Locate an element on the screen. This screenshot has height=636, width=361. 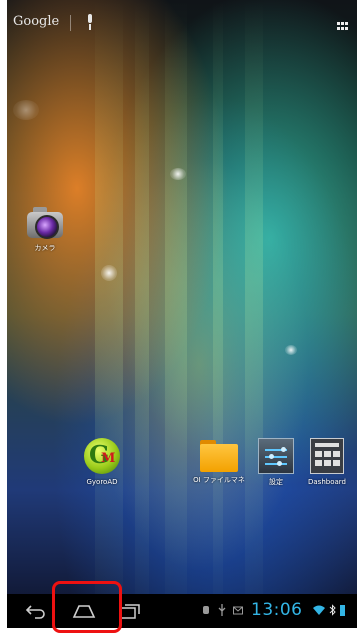
app-oi-file-manager: OI ファイルマネ is located at coordinates (219, 461).